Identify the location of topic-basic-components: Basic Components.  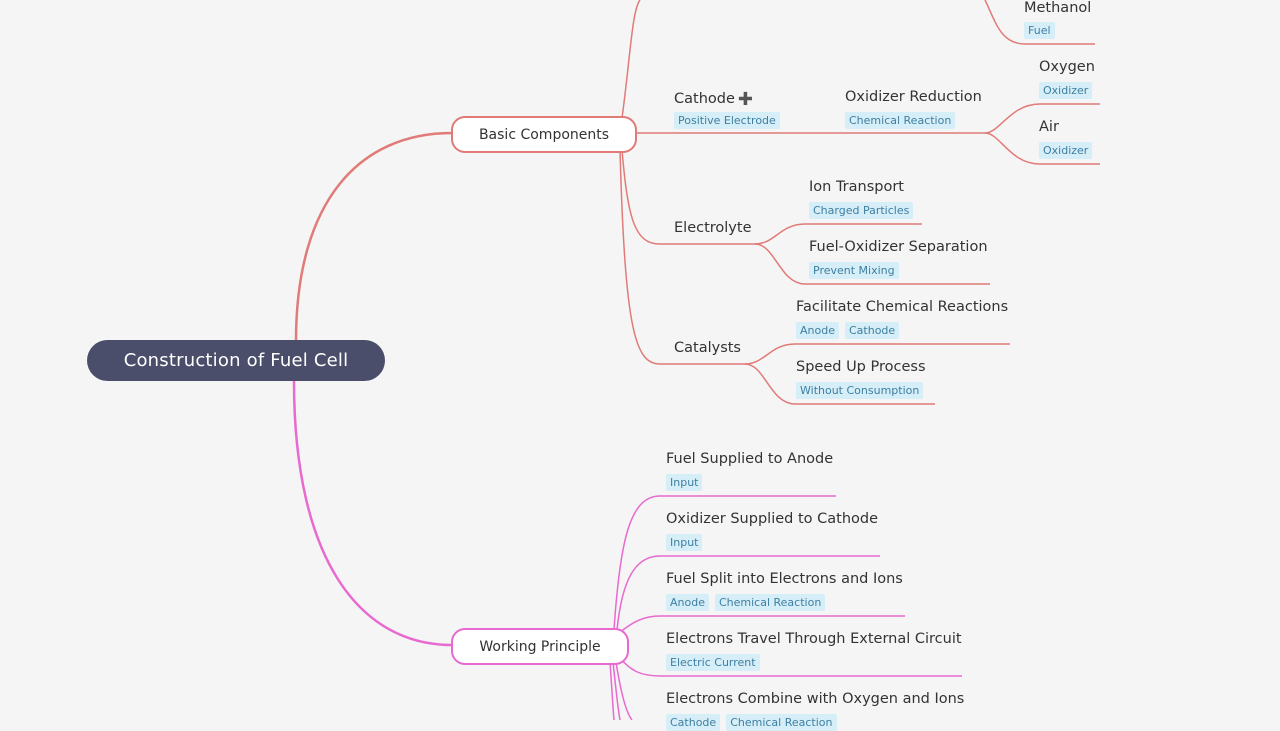
(544, 134).